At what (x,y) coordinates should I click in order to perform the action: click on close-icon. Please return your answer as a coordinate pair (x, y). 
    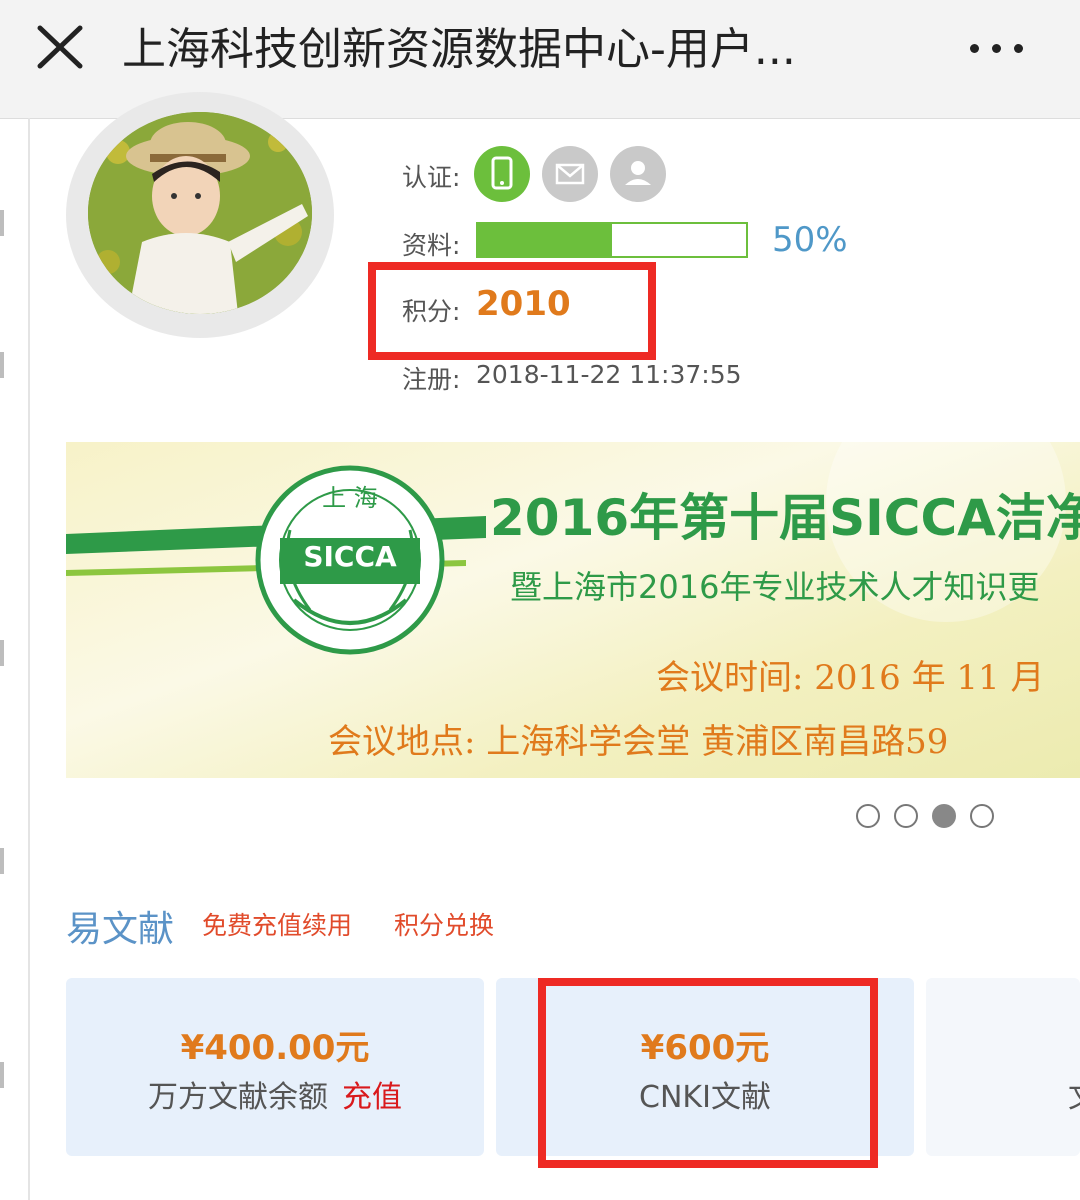
    Looking at the image, I should click on (60, 47).